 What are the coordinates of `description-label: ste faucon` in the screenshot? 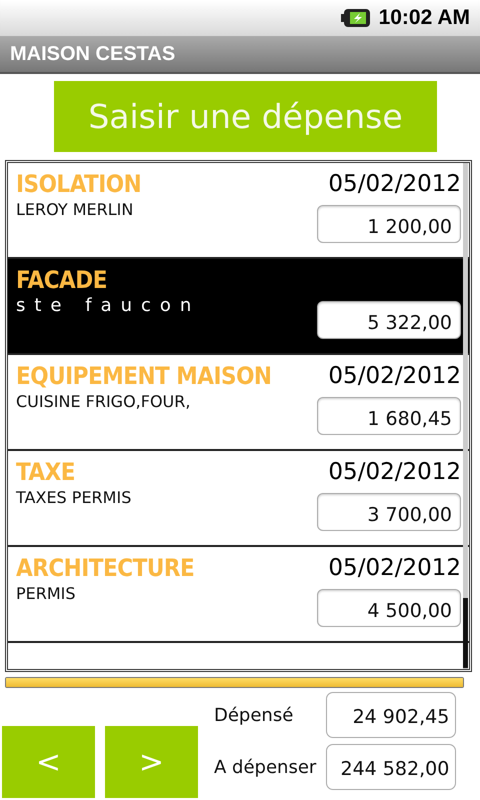 It's located at (109, 306).